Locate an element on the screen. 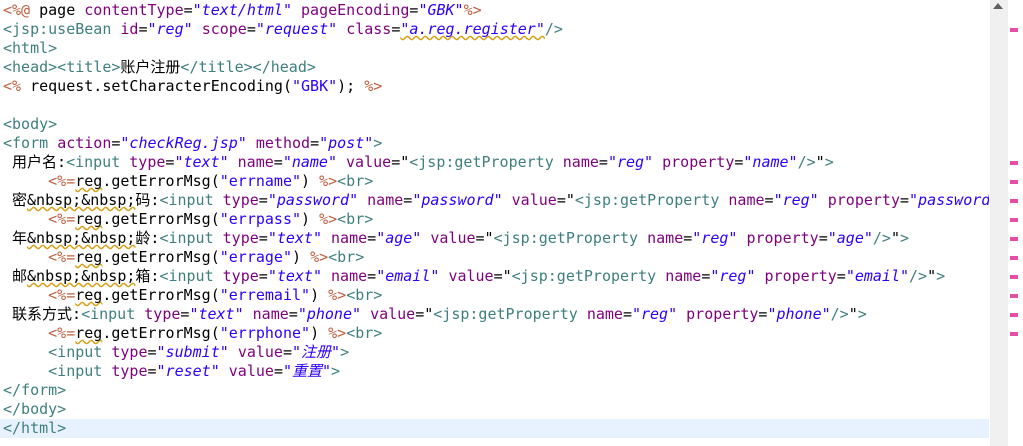 Image resolution: width=1023 pixels, height=446 pixels. code-line: <head><title>账户注册</title></head> is located at coordinates (159, 67).